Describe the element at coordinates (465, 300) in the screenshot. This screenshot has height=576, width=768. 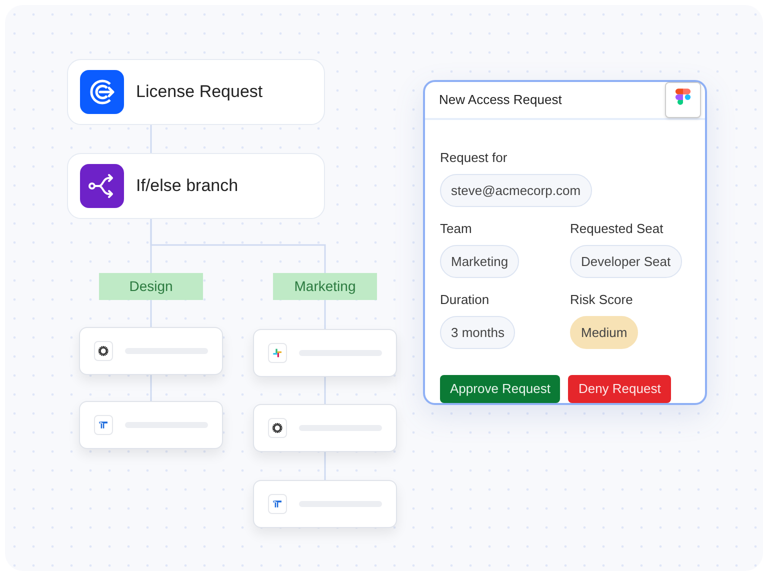
I see `field-label: Duration` at that location.